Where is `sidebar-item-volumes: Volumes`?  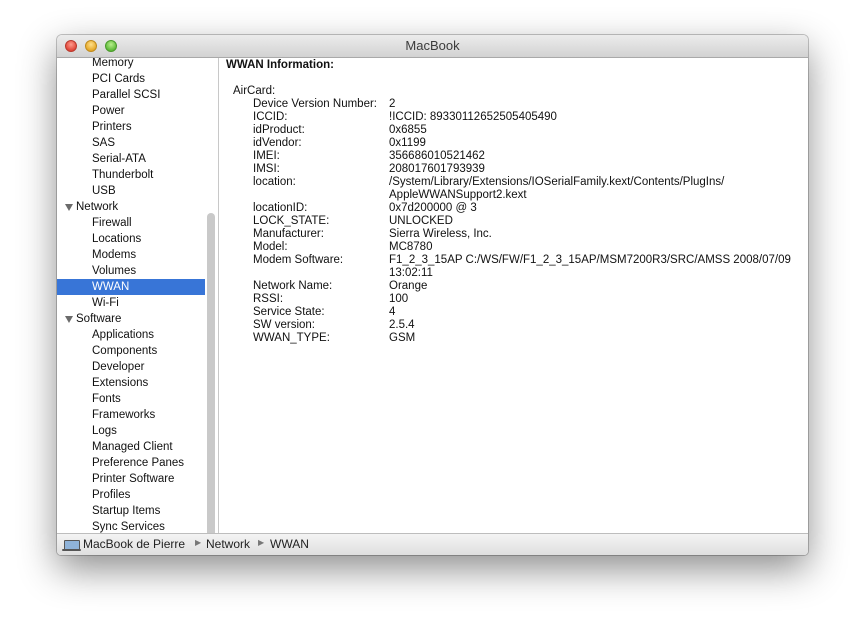
sidebar-item-volumes: Volumes is located at coordinates (131, 271).